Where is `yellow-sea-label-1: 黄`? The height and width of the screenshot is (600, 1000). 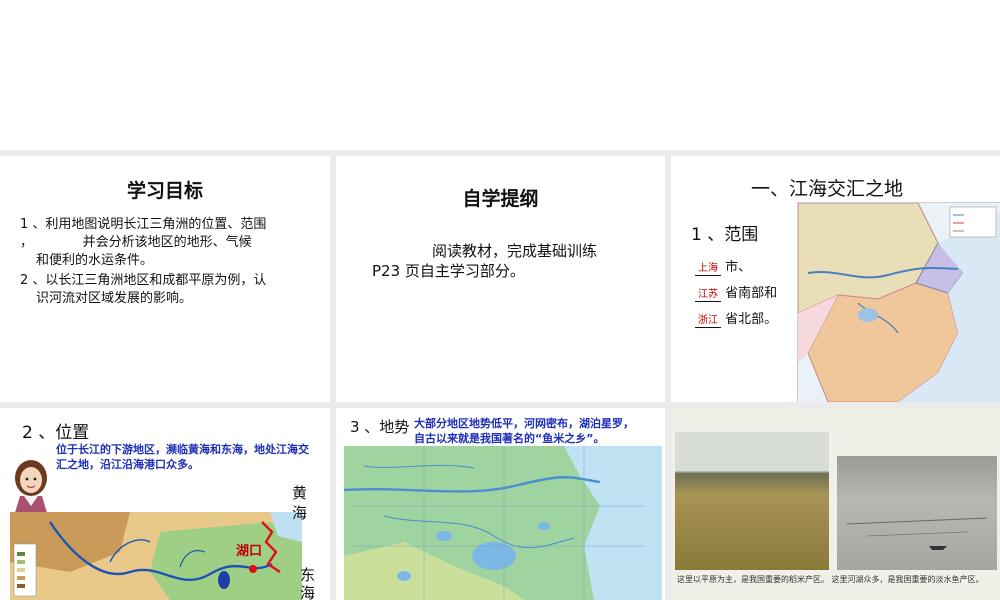 yellow-sea-label-1: 黄 is located at coordinates (300, 493).